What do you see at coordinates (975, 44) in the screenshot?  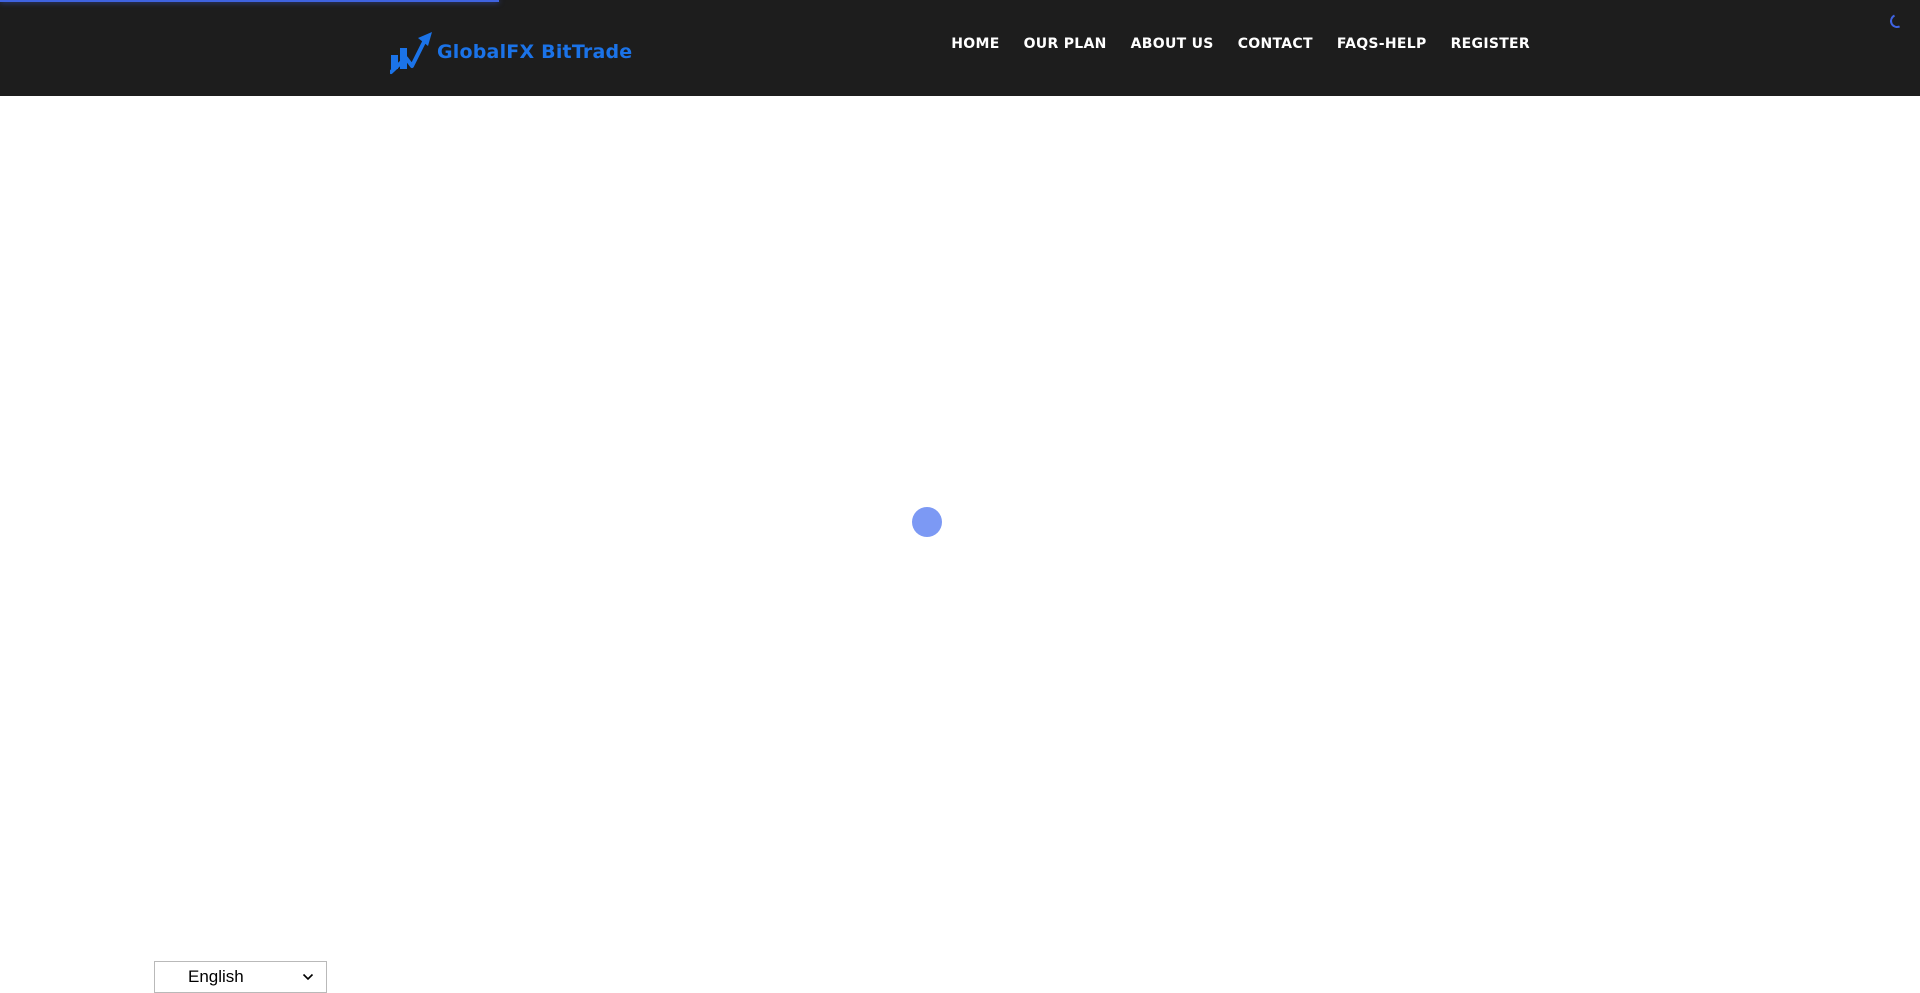 I see `nav-item-home: HOME` at bounding box center [975, 44].